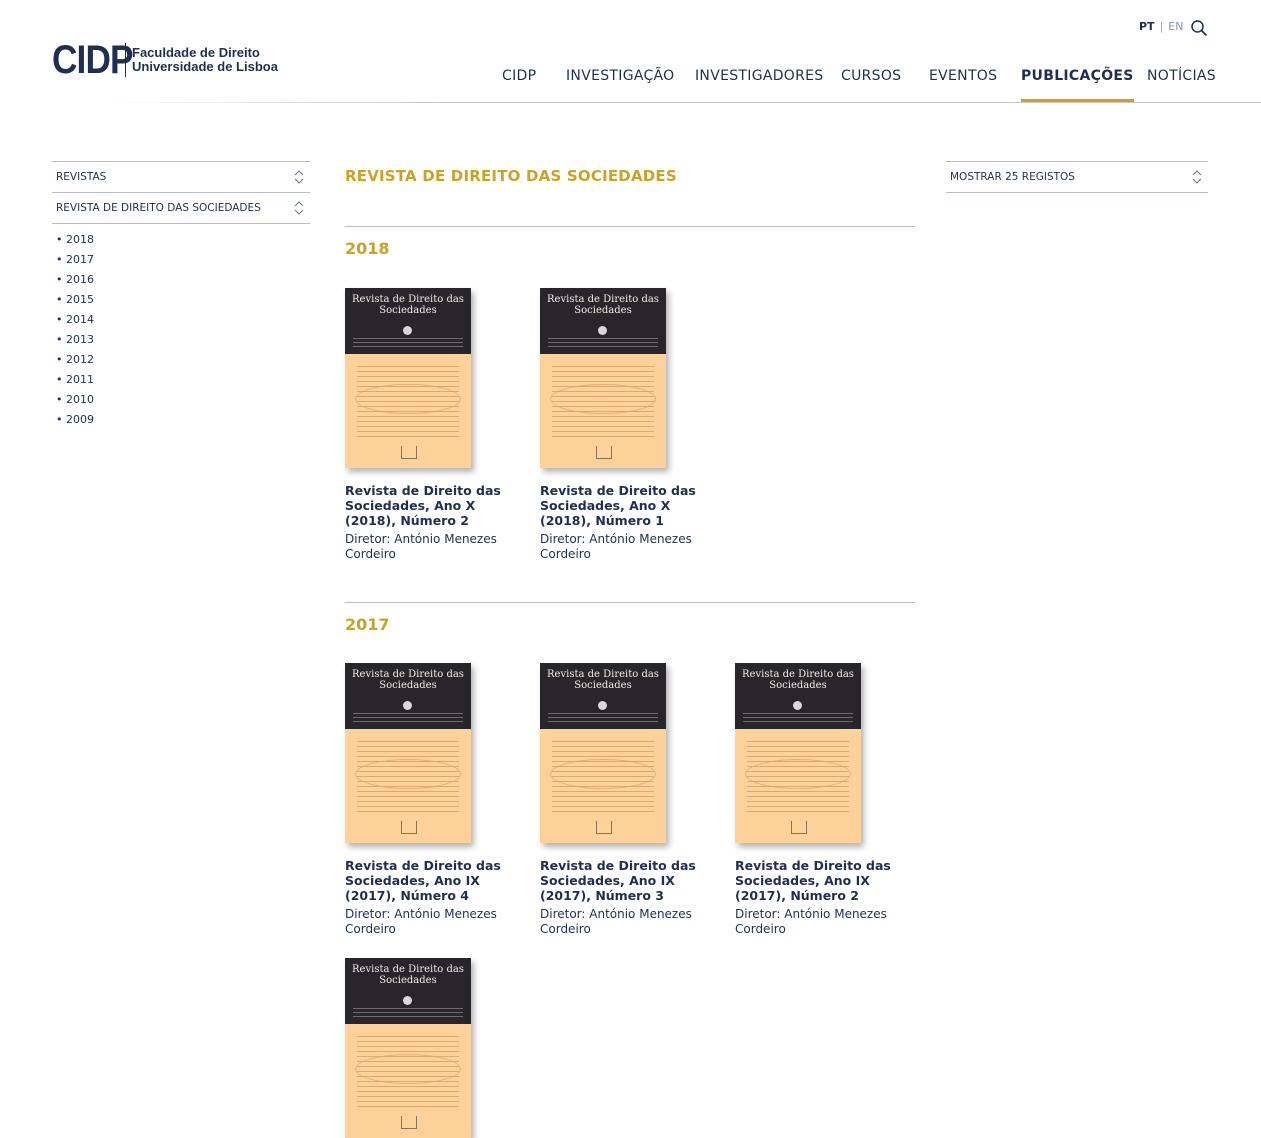 The height and width of the screenshot is (1138, 1261). Describe the element at coordinates (1147, 26) in the screenshot. I see `lang-pt-link: PT` at that location.